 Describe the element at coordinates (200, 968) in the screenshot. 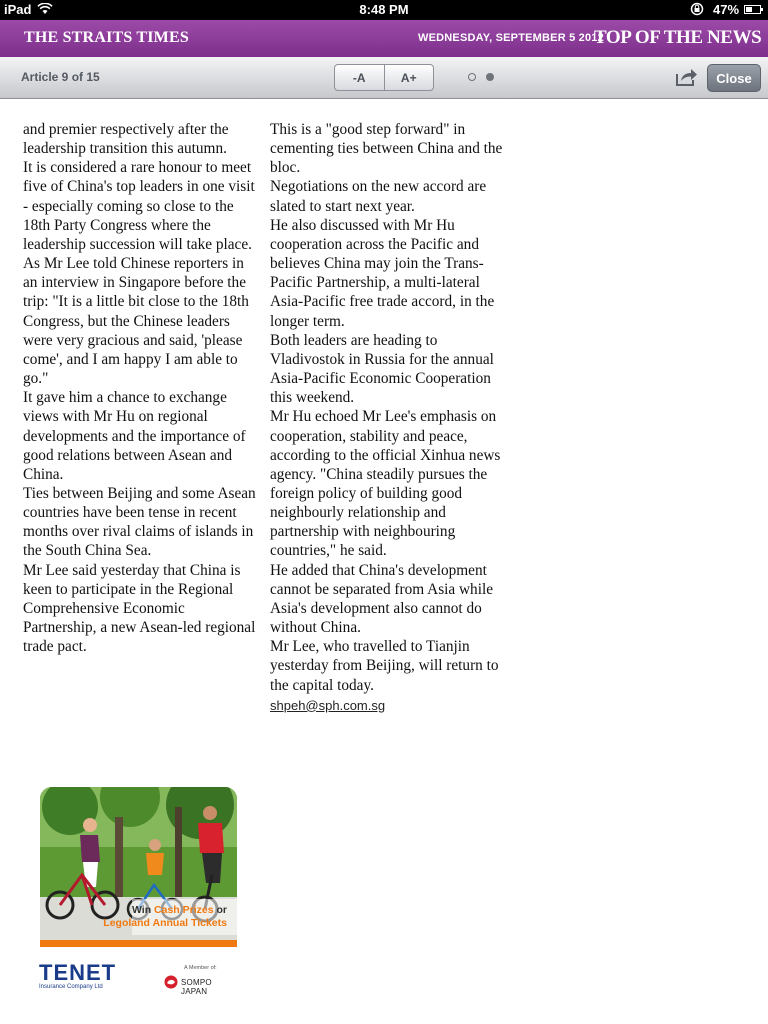

I see `member-of-label: A Member of:` at that location.